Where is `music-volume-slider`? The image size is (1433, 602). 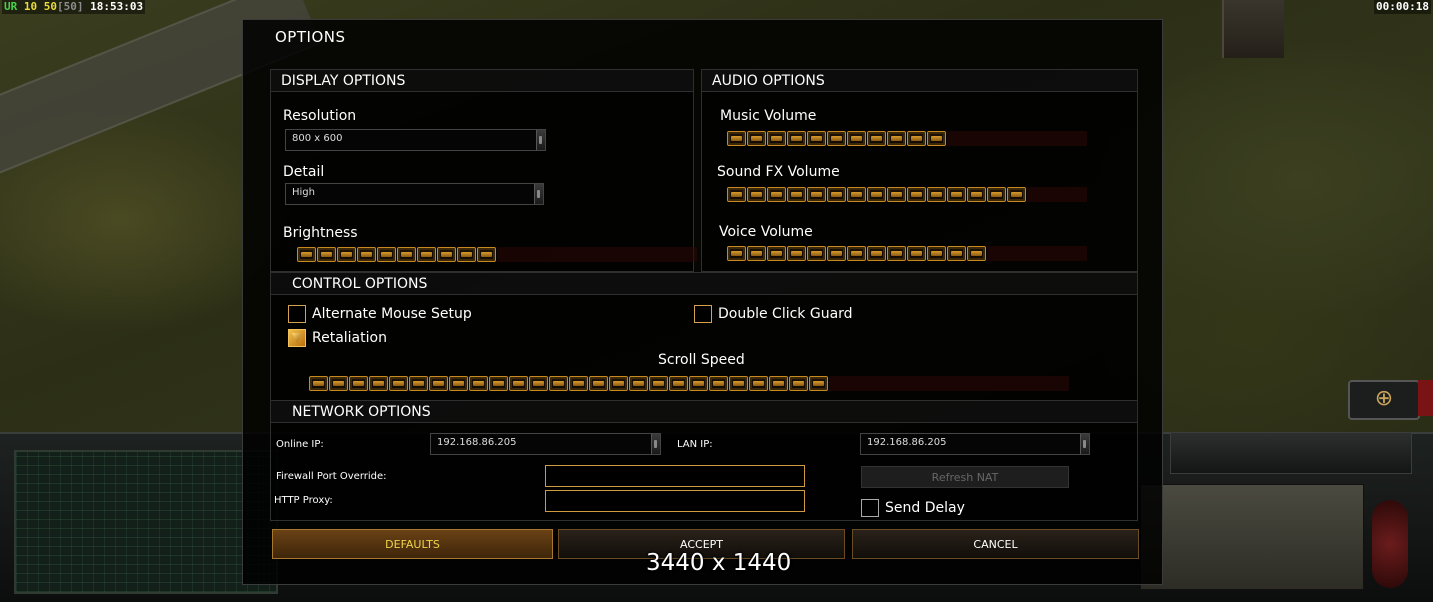 music-volume-slider is located at coordinates (907, 138).